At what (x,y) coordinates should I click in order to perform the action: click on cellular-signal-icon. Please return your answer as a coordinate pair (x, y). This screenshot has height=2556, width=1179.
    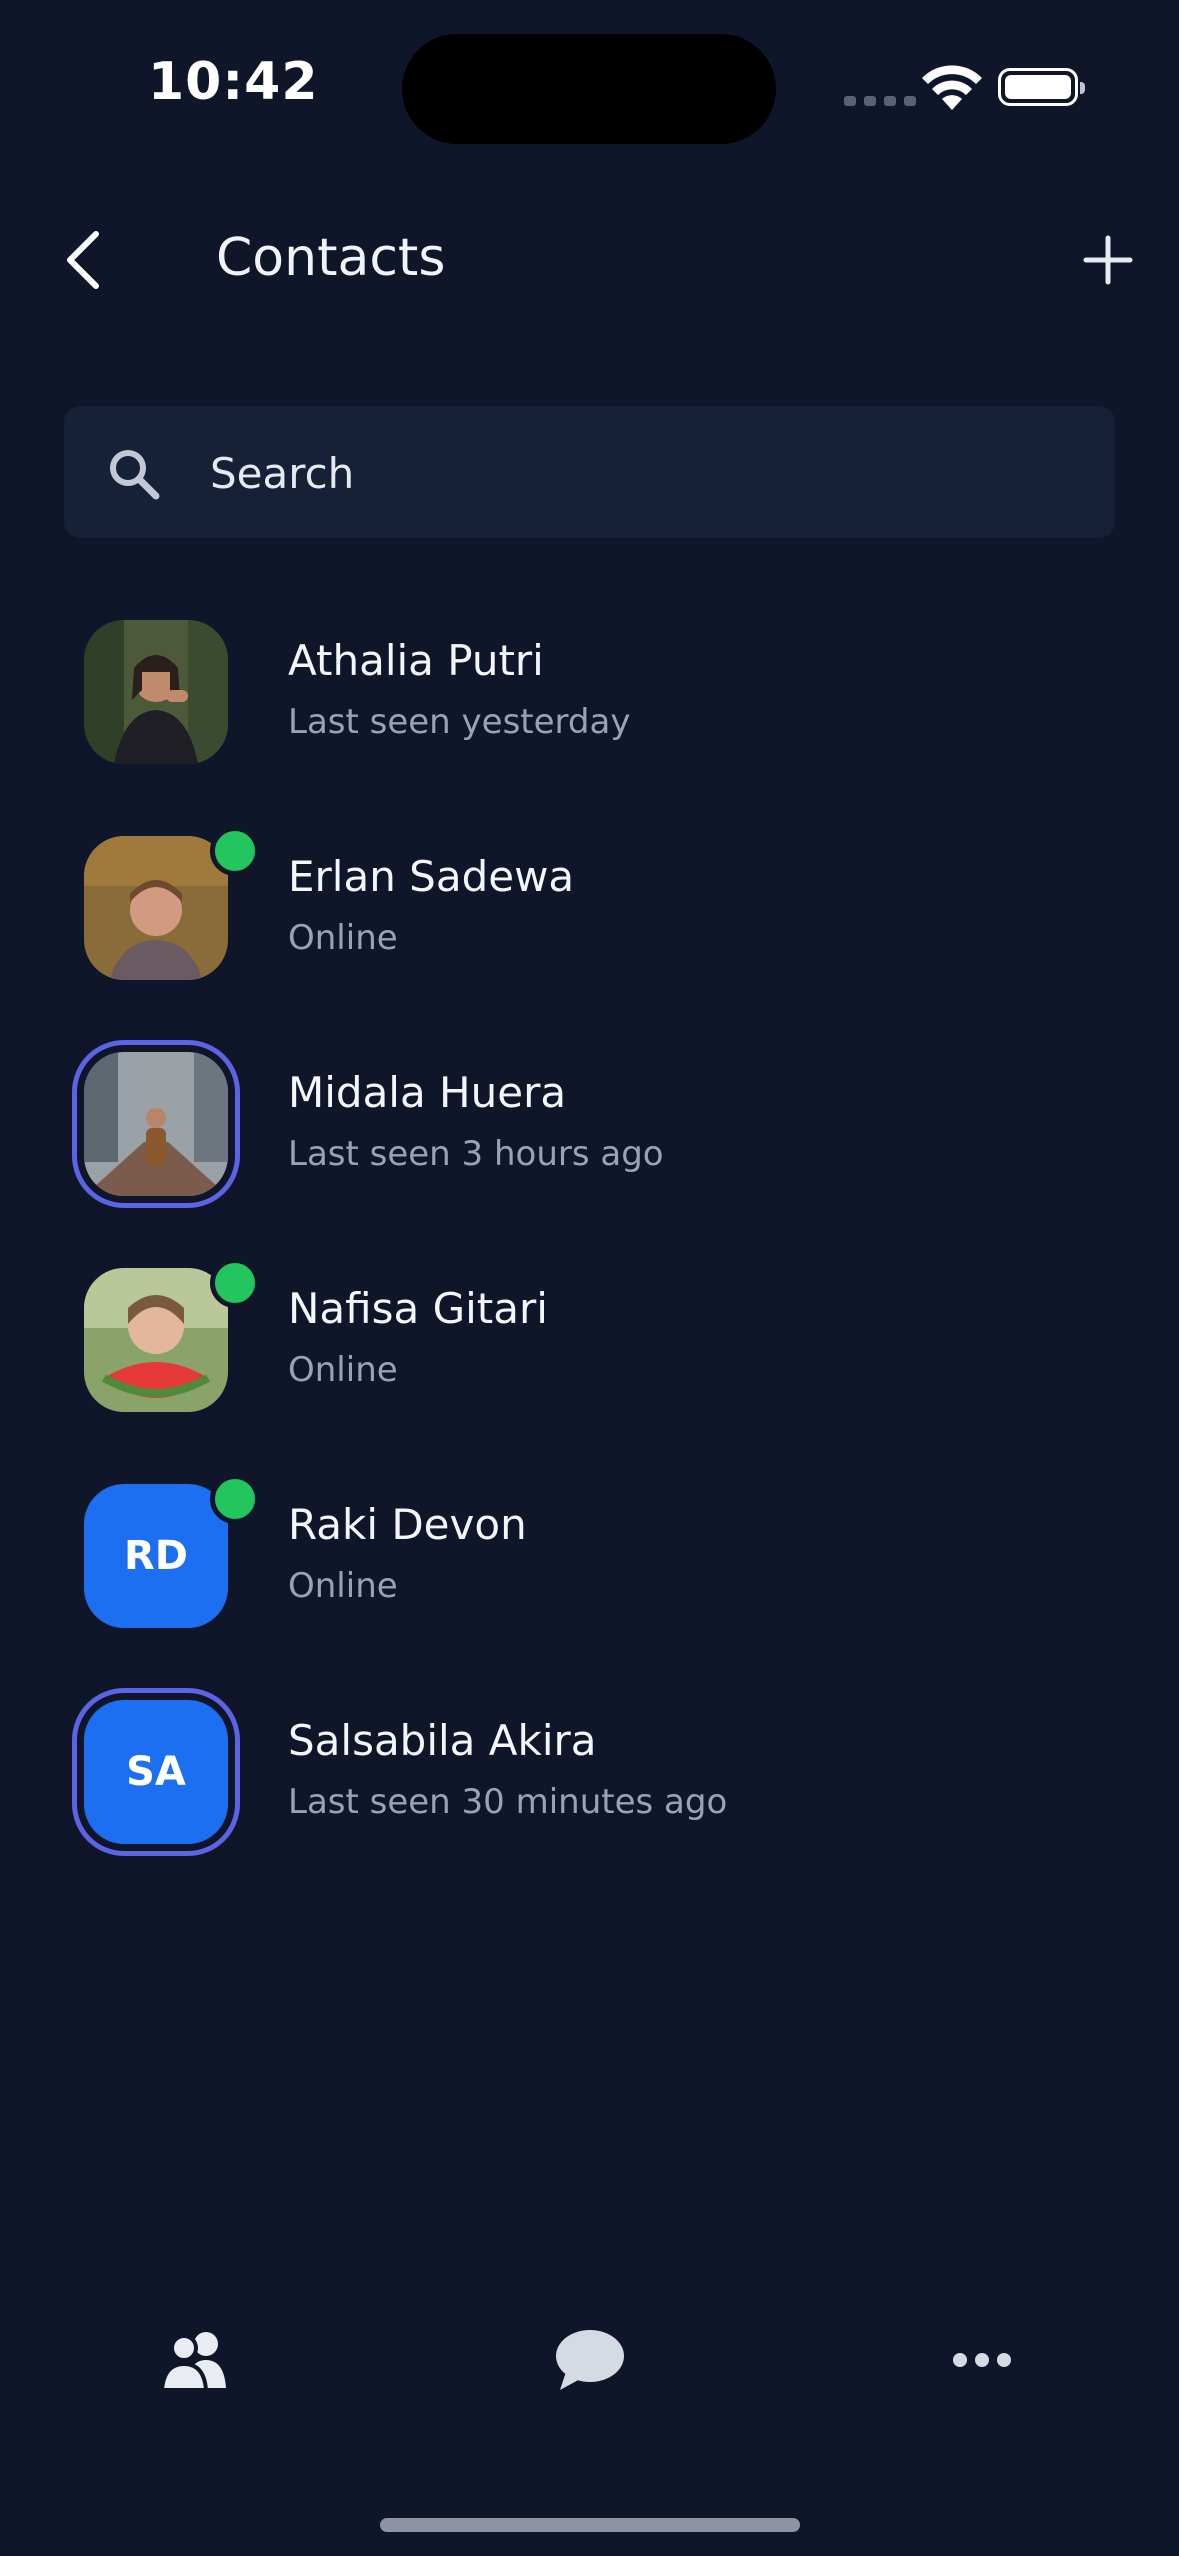
    Looking at the image, I should click on (880, 101).